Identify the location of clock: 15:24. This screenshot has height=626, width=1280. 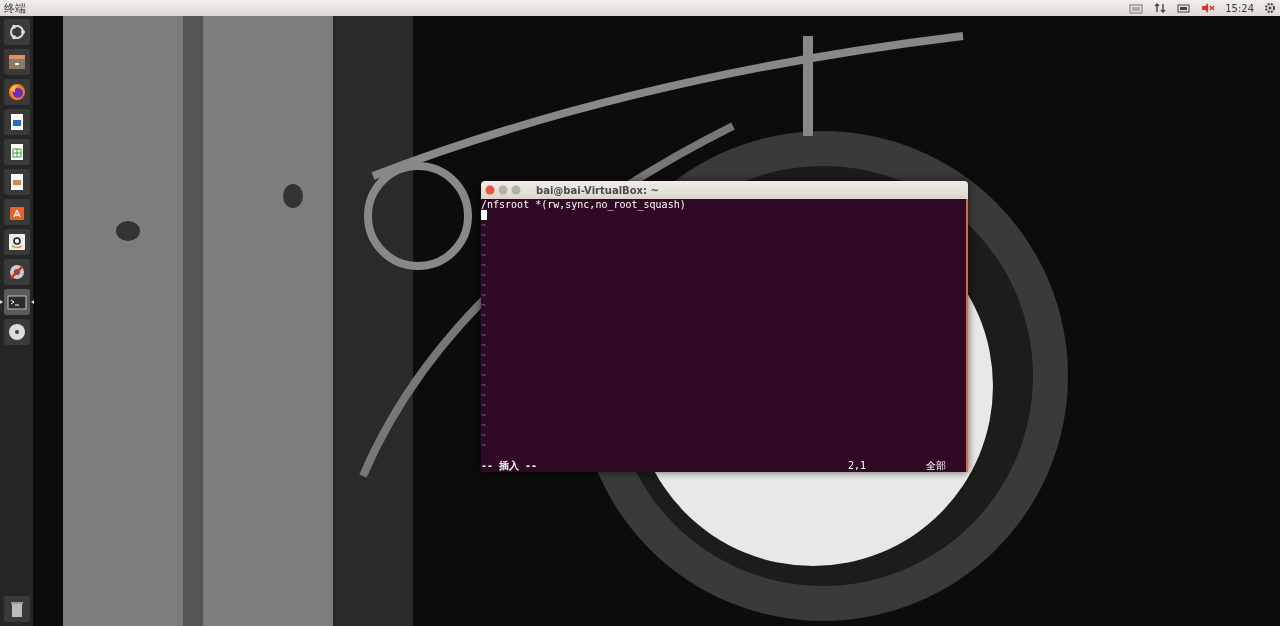
(1239, 8).